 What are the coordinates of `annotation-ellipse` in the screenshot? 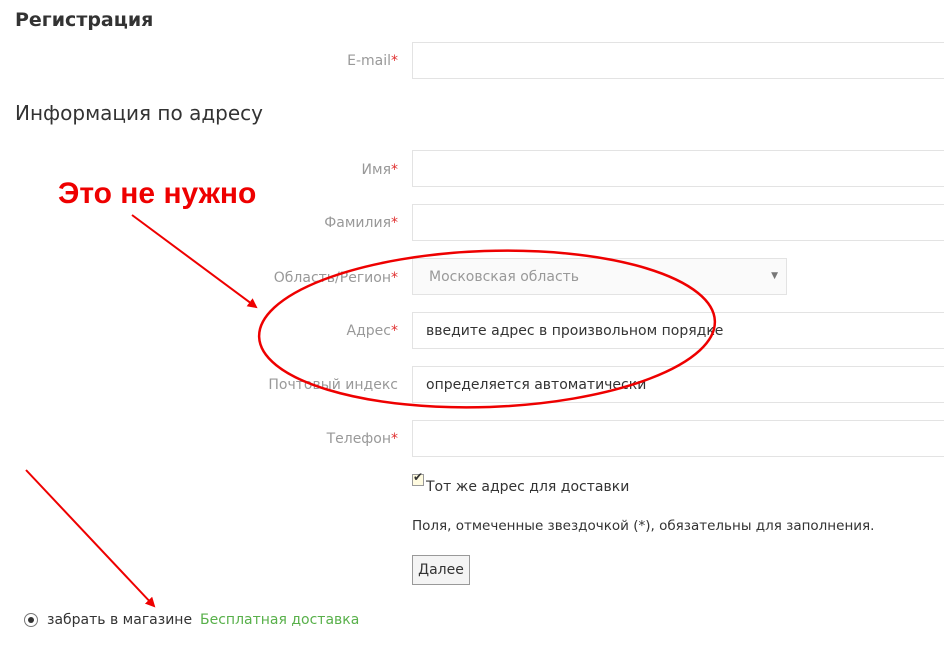 It's located at (487, 329).